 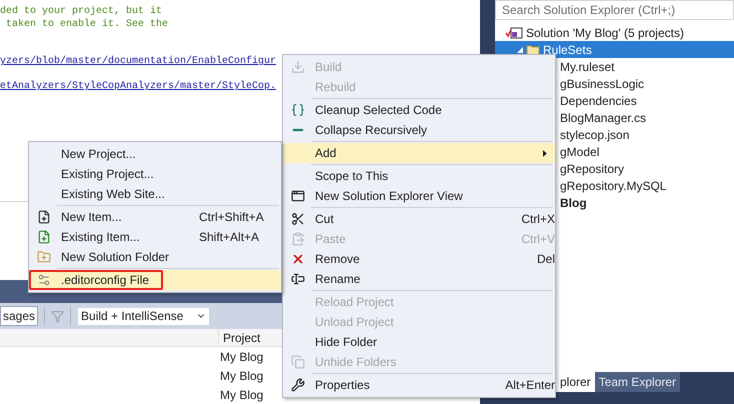 I want to click on code-comment: taken to enable it. See the, so click(x=86, y=24).